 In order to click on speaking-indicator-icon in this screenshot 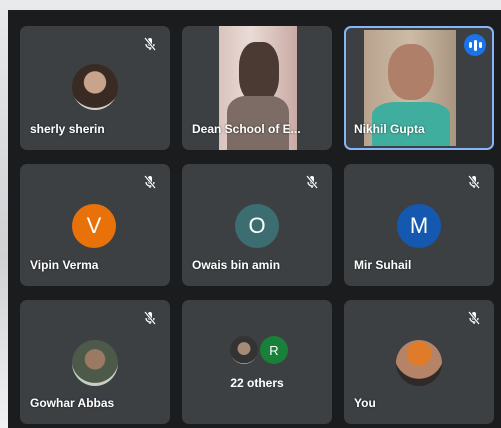, I will do `click(475, 45)`.